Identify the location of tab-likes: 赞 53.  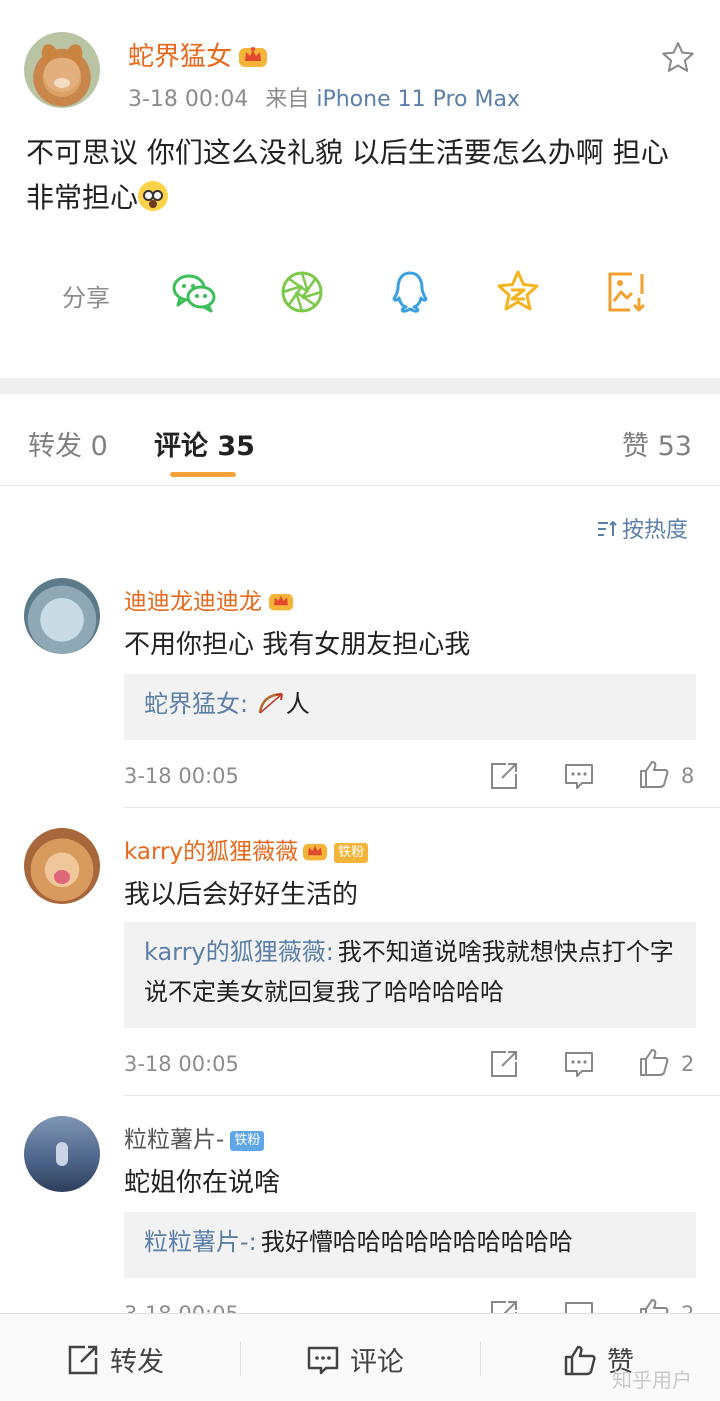
(657, 443).